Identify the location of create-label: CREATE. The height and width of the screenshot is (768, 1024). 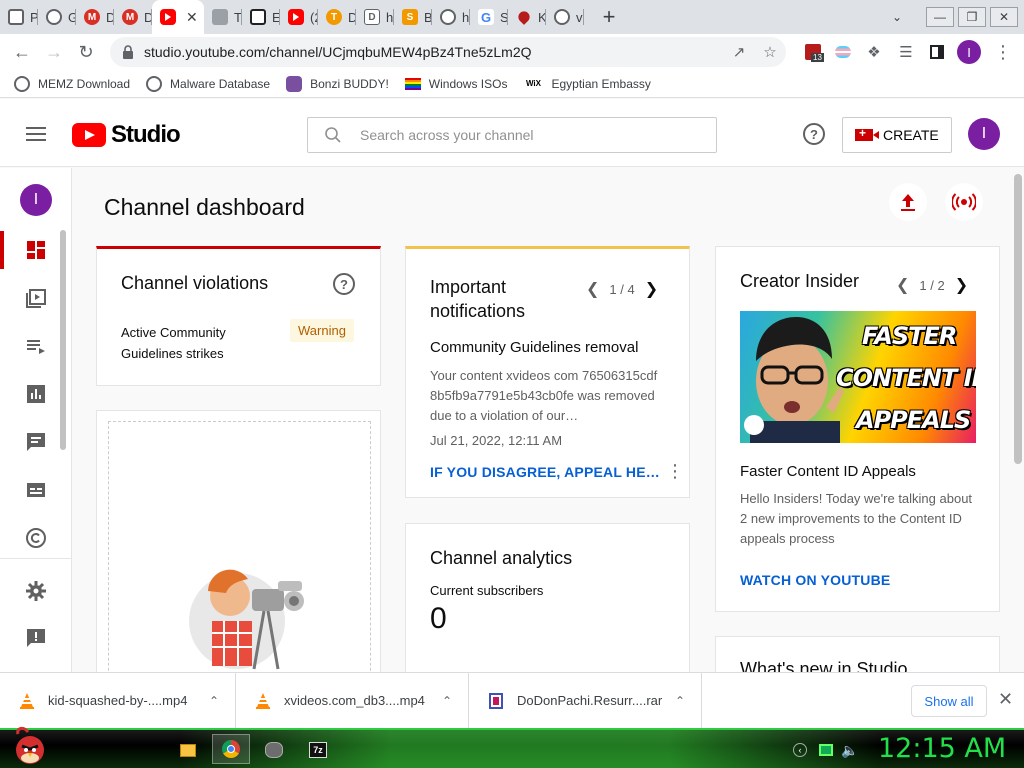
(911, 135).